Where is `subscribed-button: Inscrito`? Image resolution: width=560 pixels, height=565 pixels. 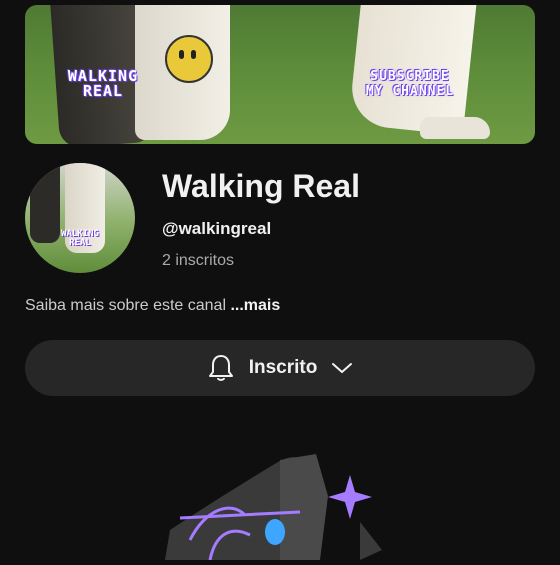 subscribed-button: Inscrito is located at coordinates (280, 368).